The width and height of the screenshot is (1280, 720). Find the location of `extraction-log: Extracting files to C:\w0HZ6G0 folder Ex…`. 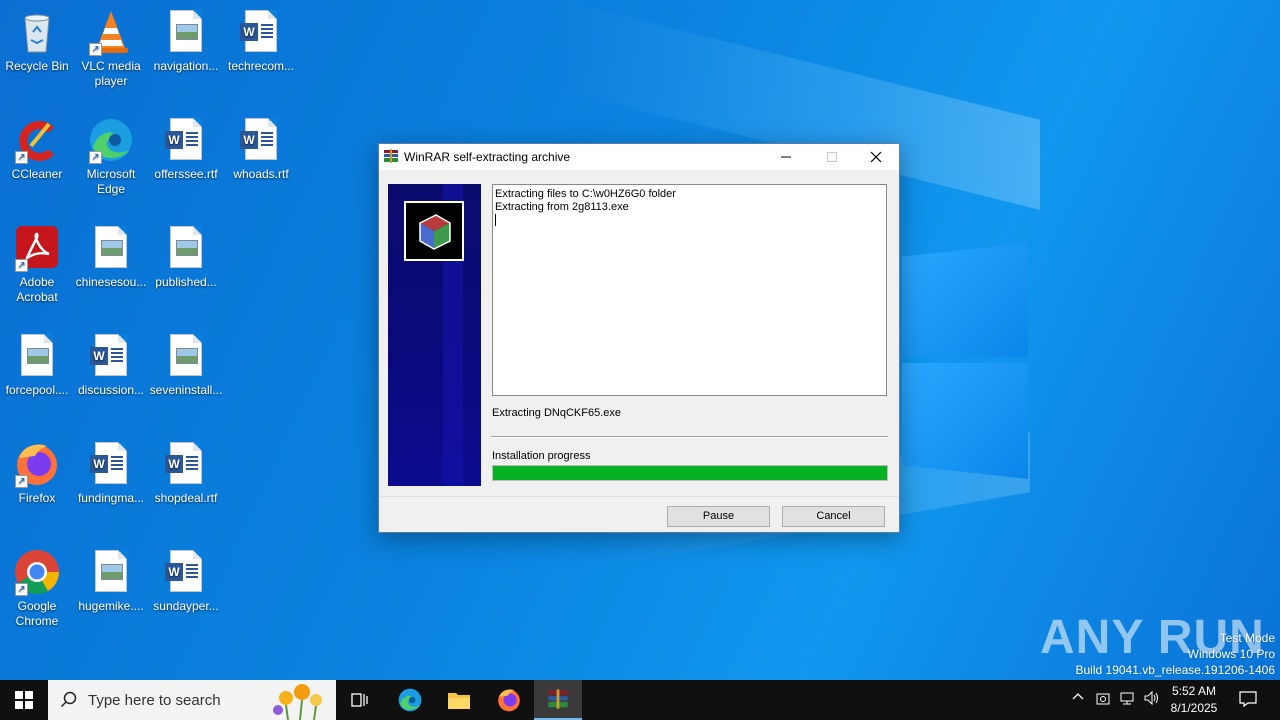

extraction-log: Extracting files to C:\w0HZ6G0 folder Ex… is located at coordinates (689, 290).